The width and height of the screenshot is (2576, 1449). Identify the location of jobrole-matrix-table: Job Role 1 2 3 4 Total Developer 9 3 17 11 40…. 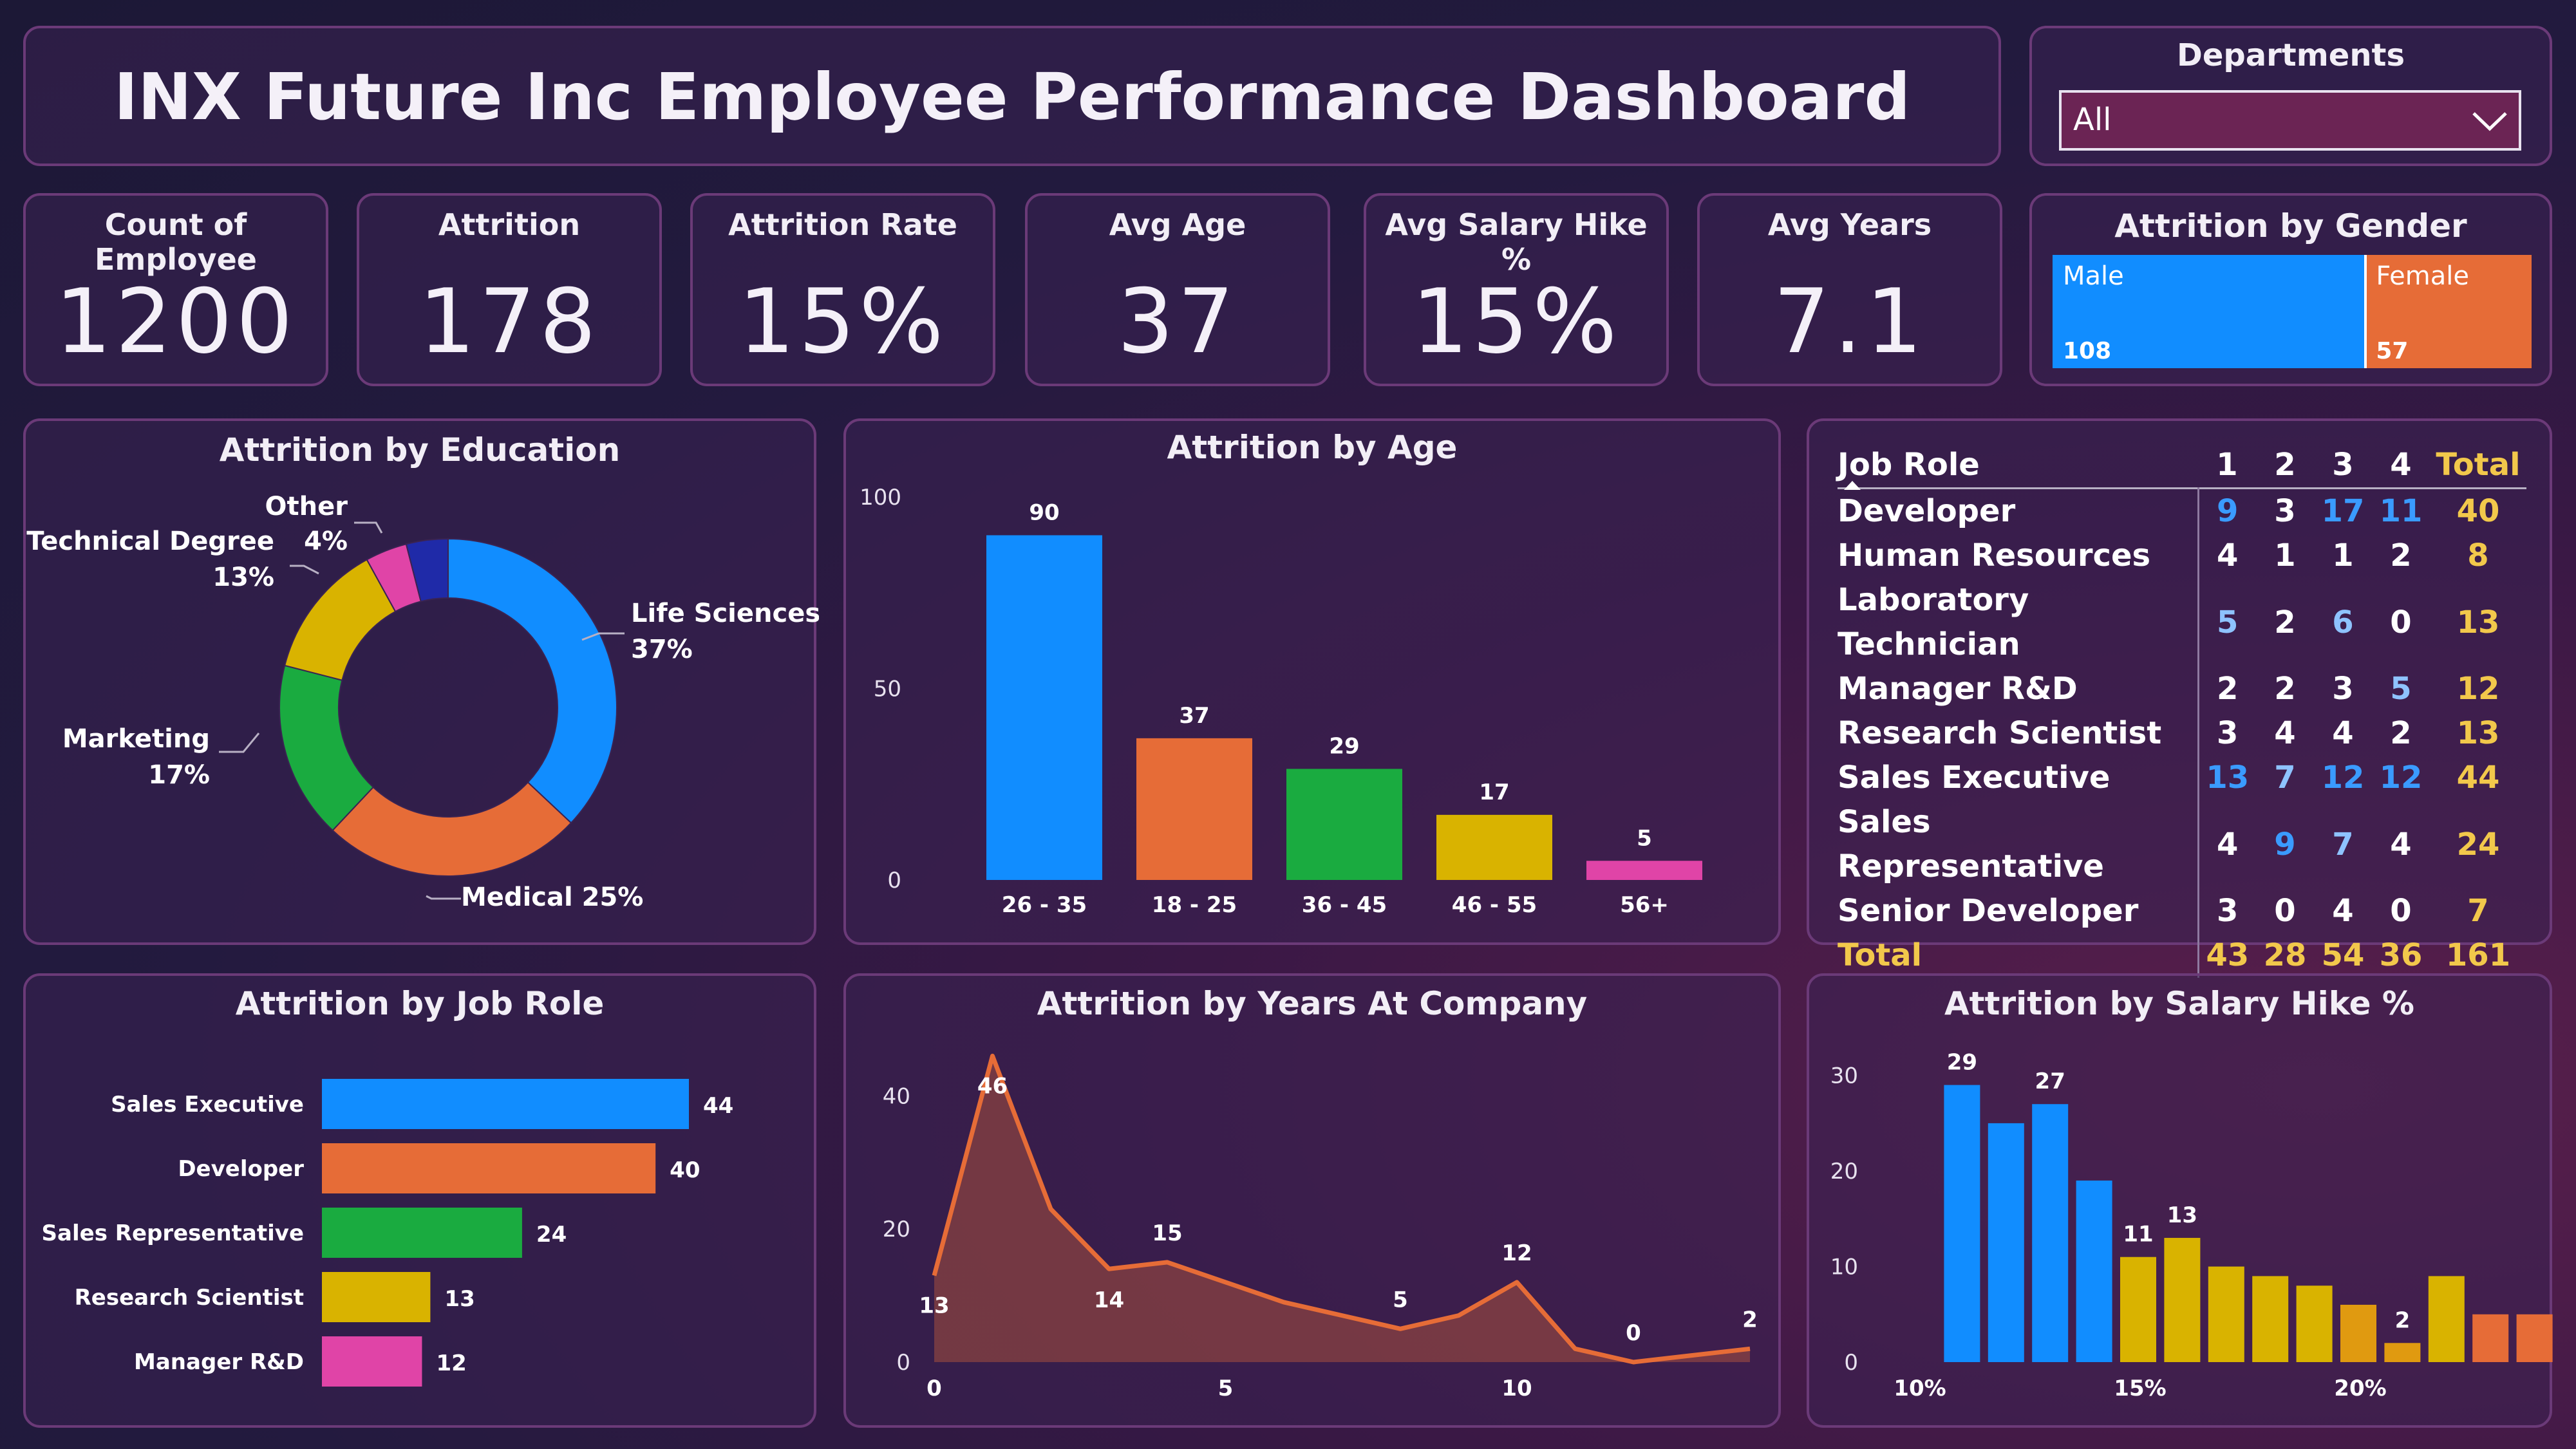
(2182, 710).